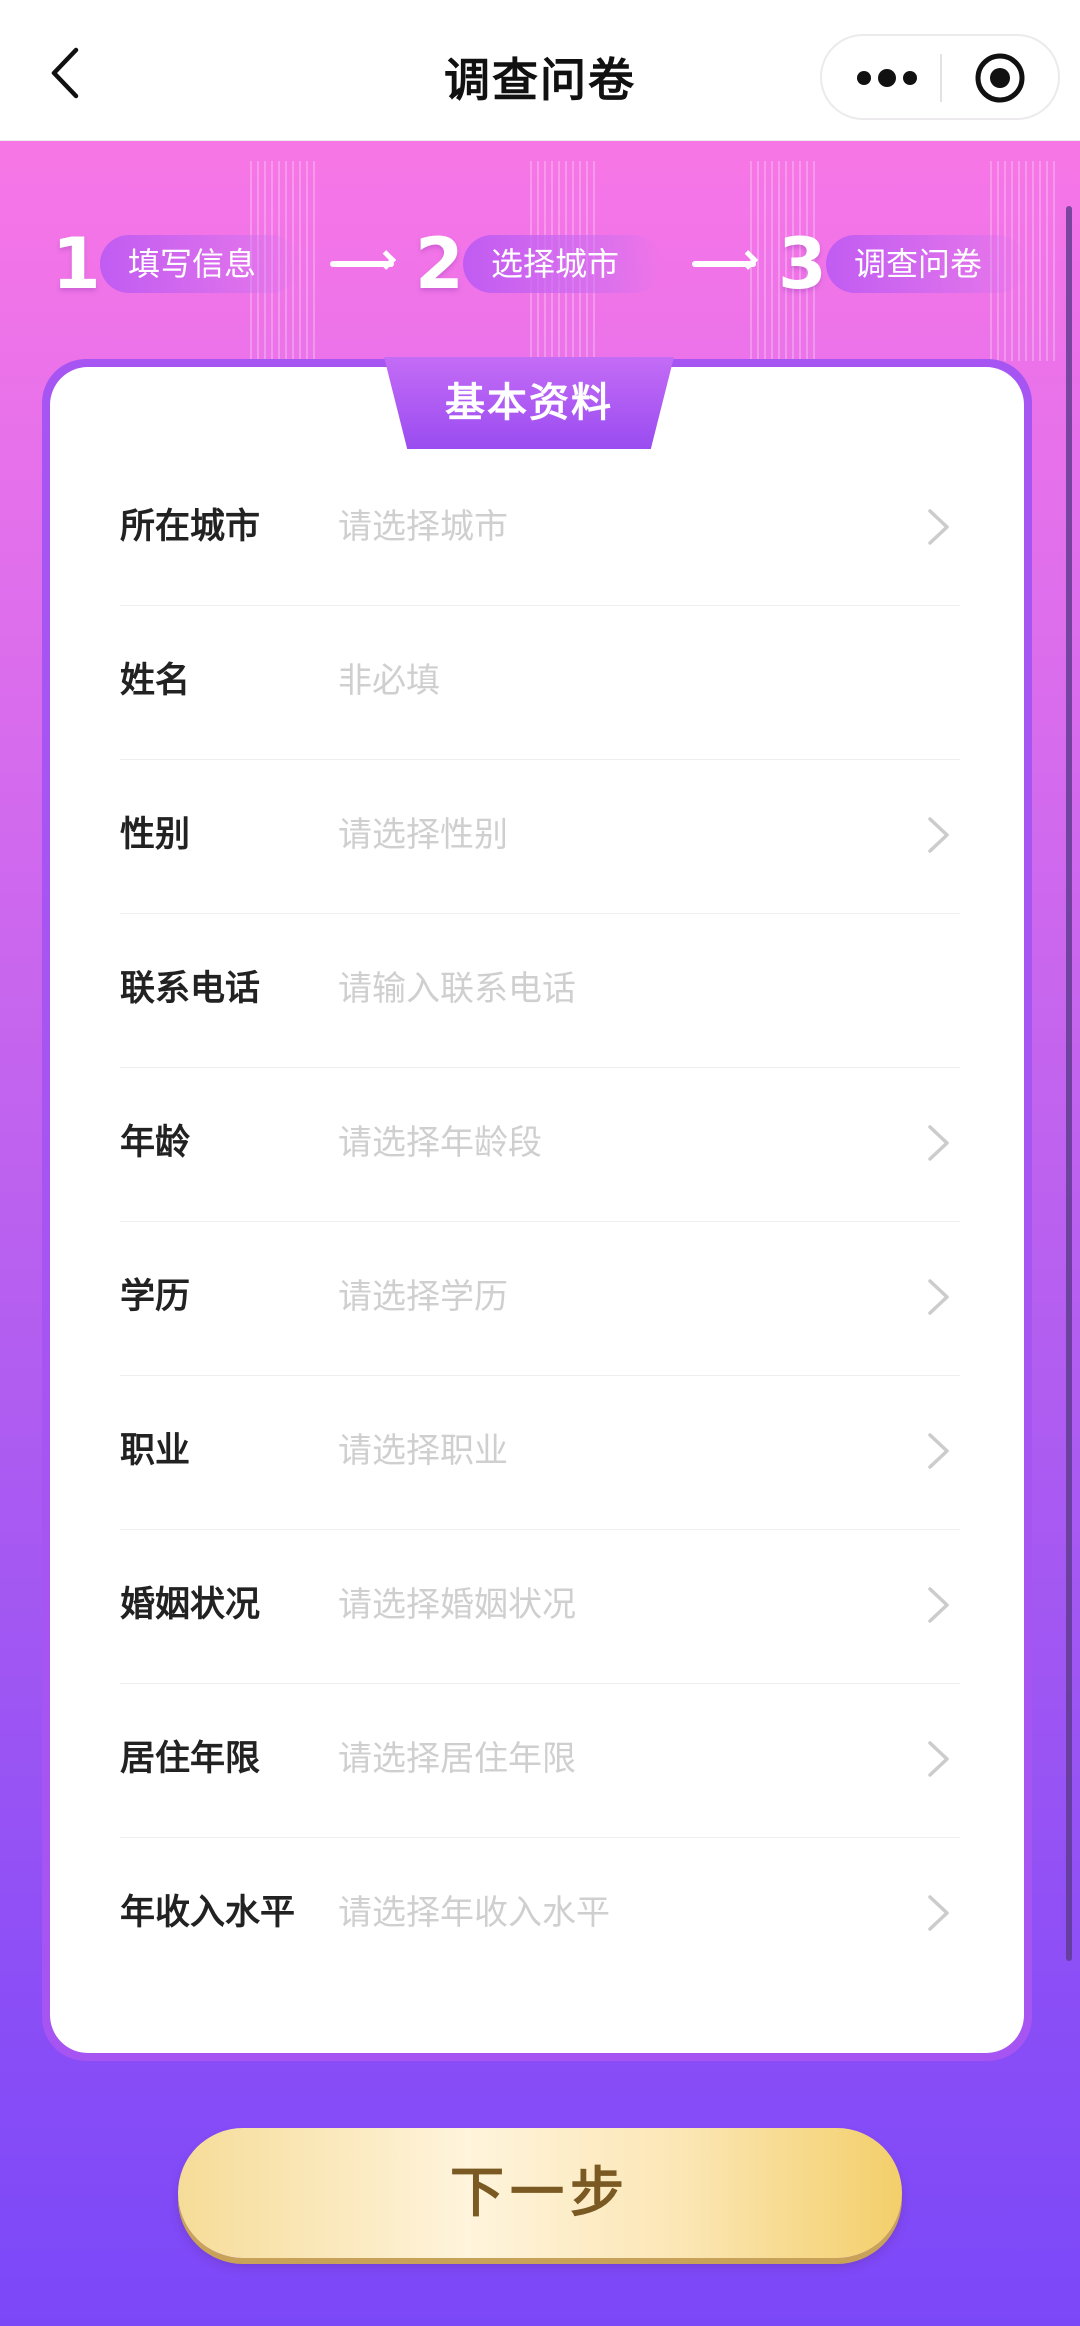  What do you see at coordinates (190, 527) in the screenshot?
I see `form-row-label: 所在城市` at bounding box center [190, 527].